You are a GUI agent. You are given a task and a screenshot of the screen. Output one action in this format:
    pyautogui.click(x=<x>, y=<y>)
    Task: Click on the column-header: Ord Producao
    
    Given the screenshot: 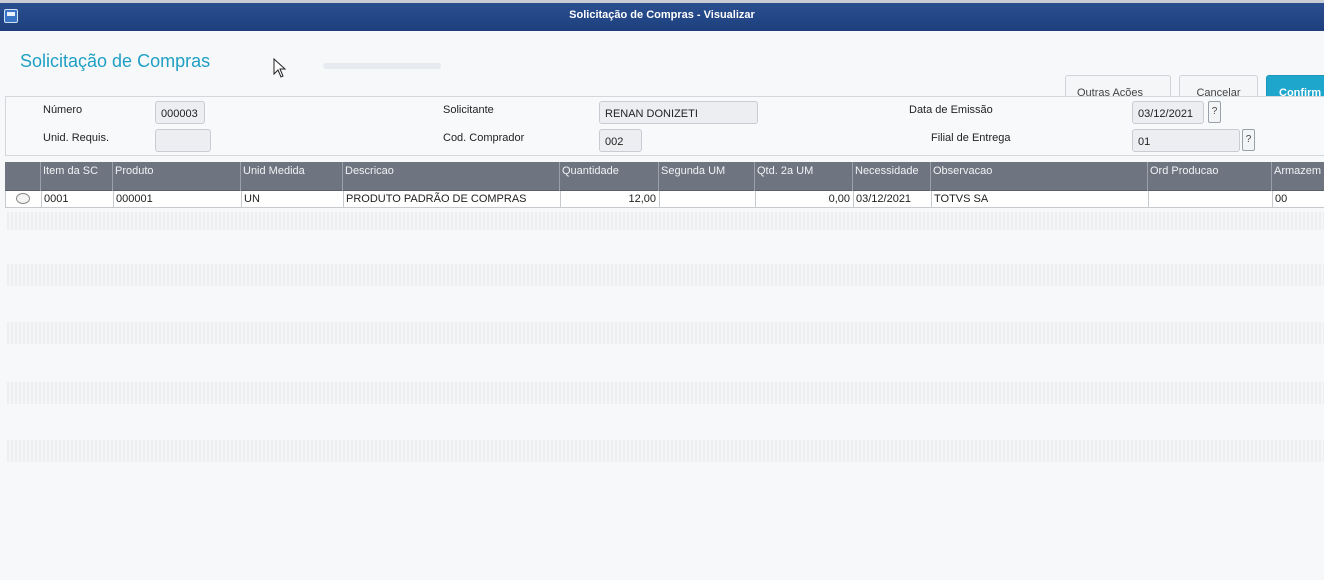 What is the action you would take?
    pyautogui.click(x=1210, y=176)
    